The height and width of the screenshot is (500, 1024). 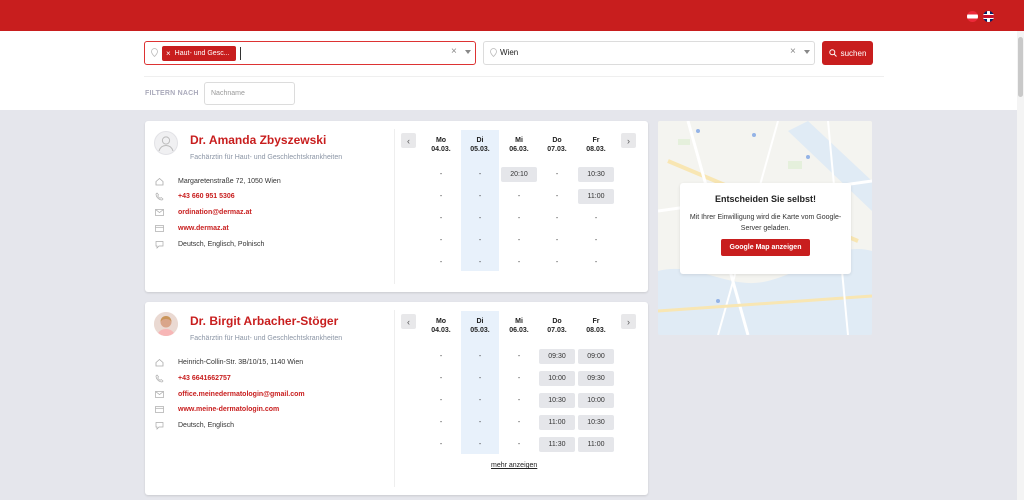 What do you see at coordinates (847, 53) in the screenshot?
I see `search-button: suchen` at bounding box center [847, 53].